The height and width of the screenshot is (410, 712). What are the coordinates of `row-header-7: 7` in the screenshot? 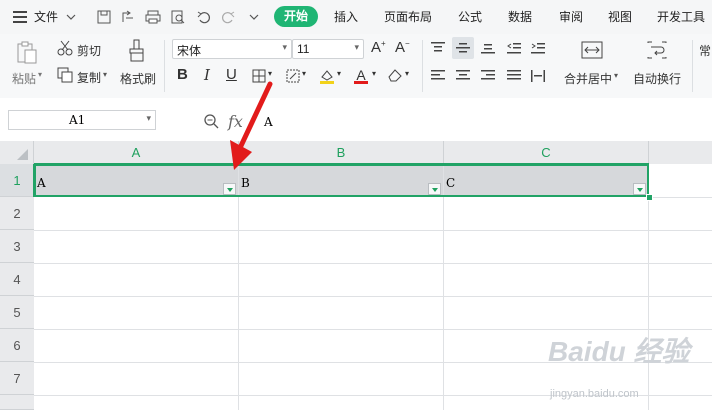 It's located at (17, 378).